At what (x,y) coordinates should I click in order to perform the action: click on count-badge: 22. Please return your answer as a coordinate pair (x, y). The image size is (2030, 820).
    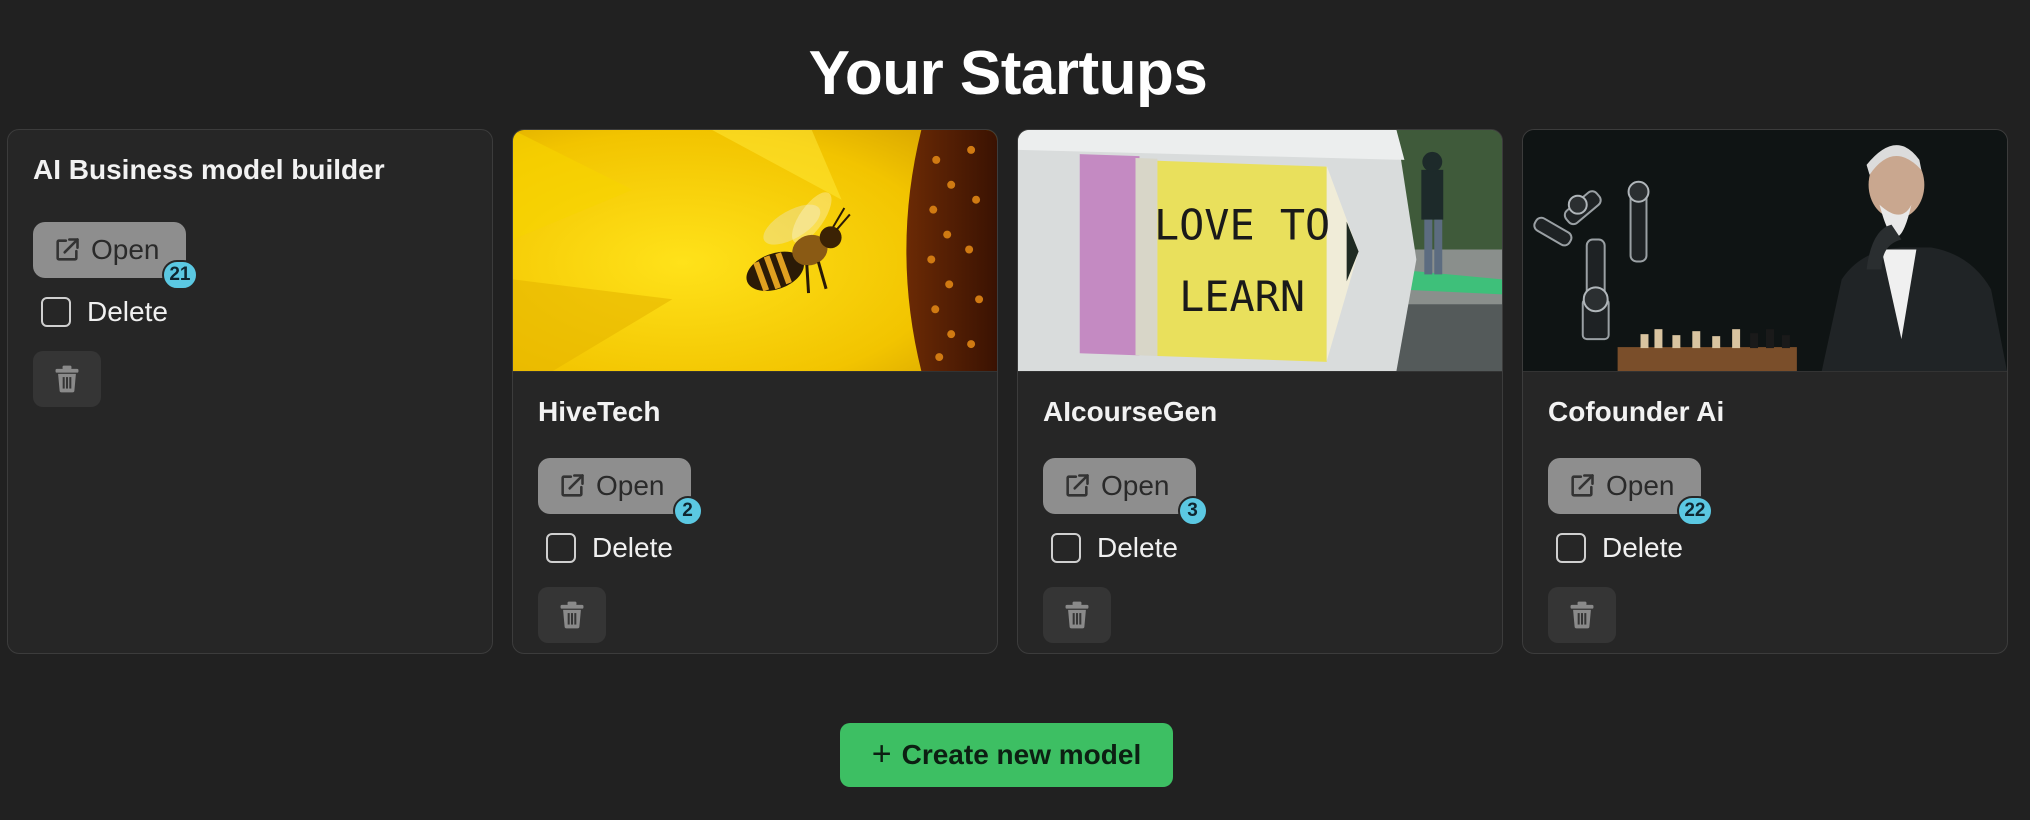
    Looking at the image, I should click on (1695, 511).